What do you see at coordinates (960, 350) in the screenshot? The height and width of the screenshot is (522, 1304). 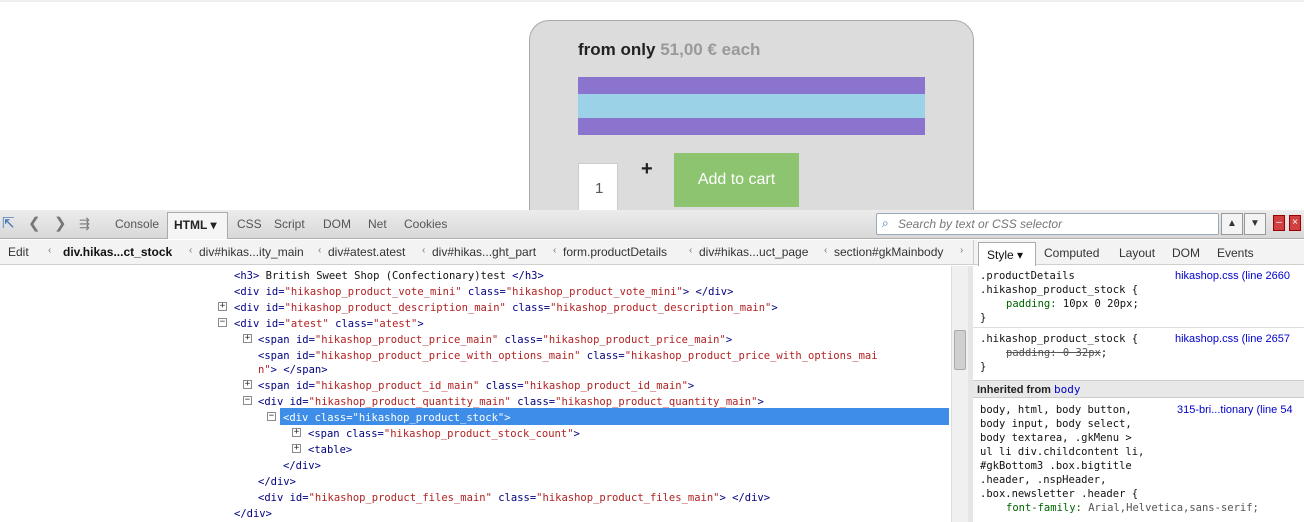 I see `scrollbar-thumb` at bounding box center [960, 350].